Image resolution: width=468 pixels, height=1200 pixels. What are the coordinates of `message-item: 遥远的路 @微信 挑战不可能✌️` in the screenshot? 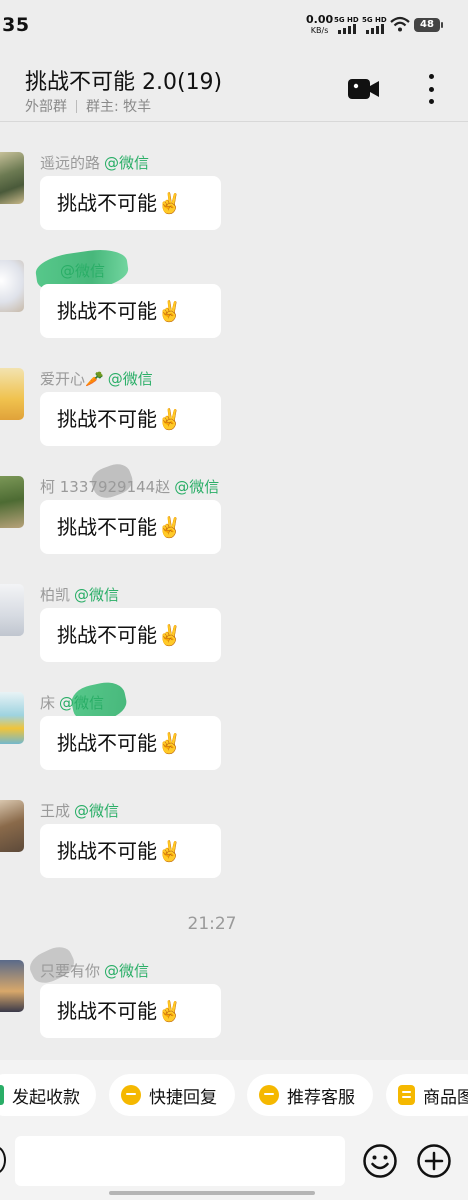 It's located at (234, 192).